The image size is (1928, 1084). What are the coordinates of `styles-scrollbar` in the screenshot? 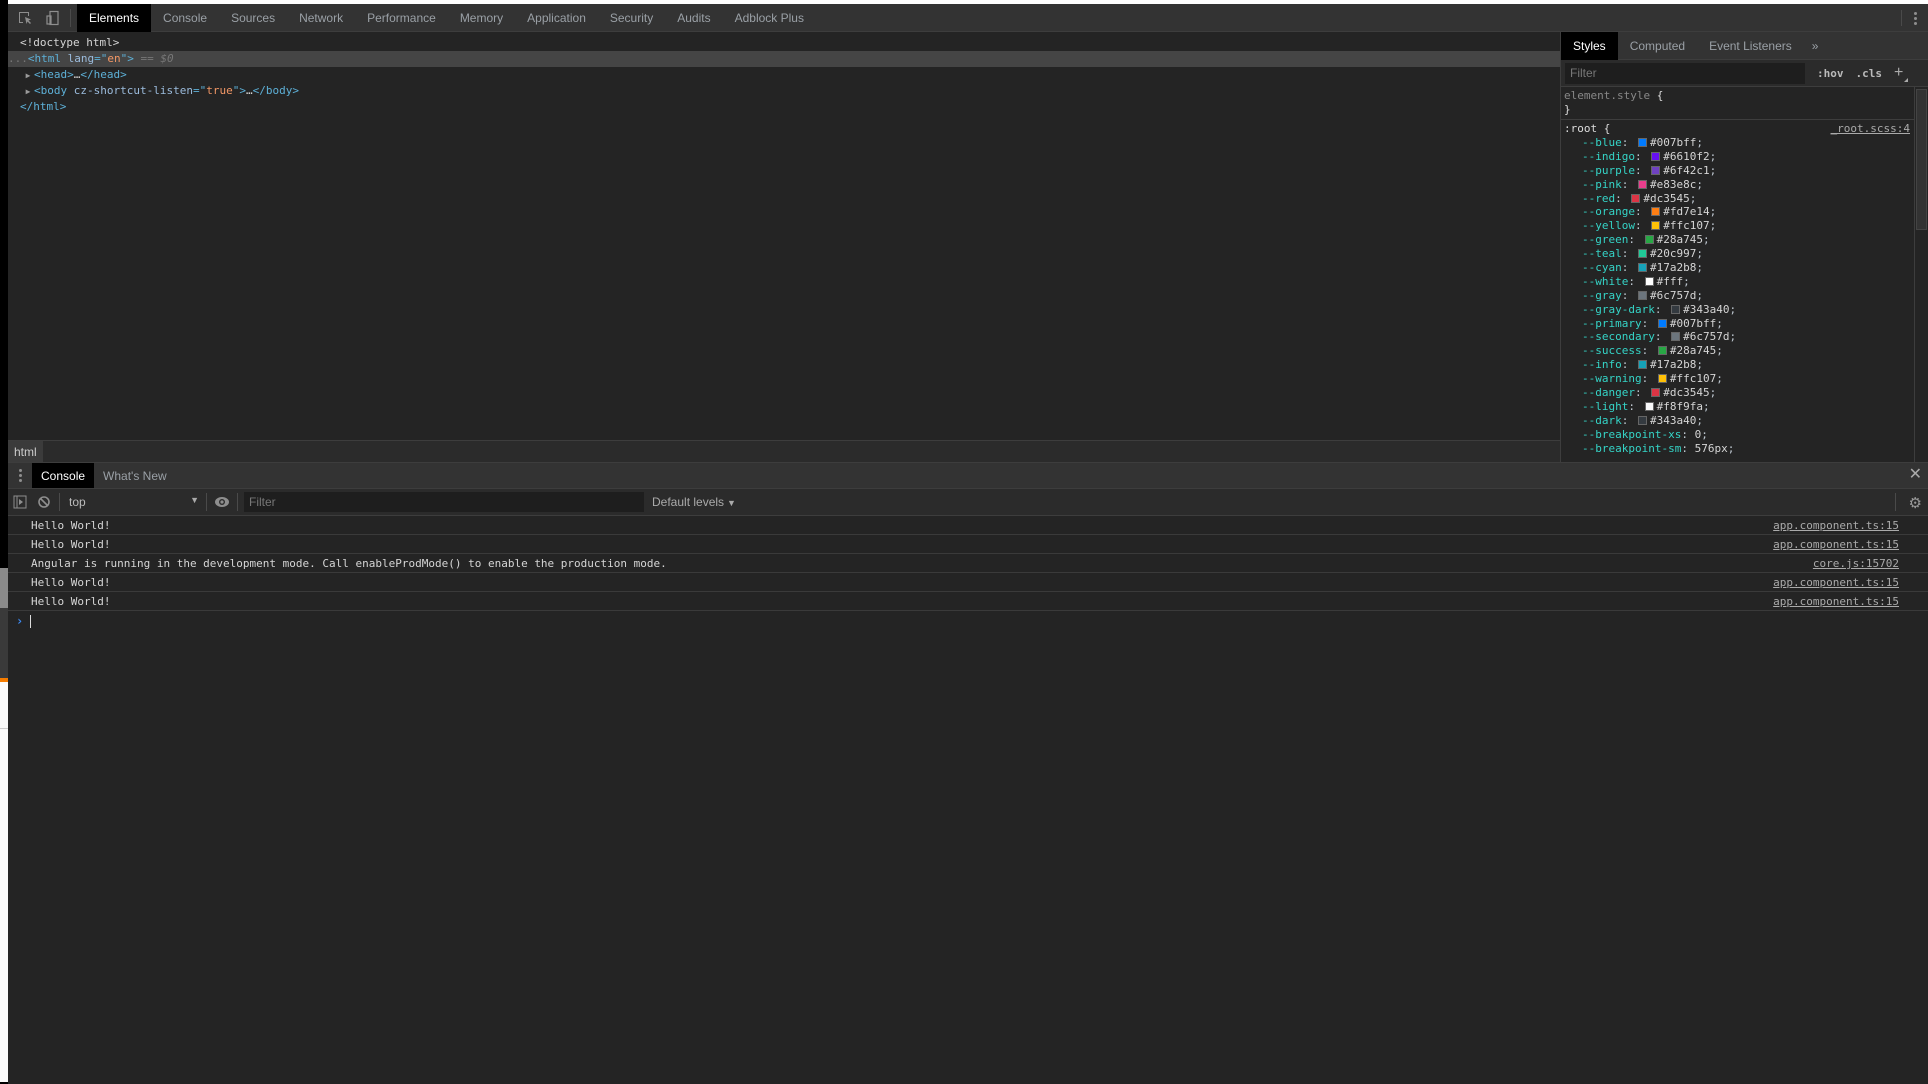 It's located at (1921, 274).